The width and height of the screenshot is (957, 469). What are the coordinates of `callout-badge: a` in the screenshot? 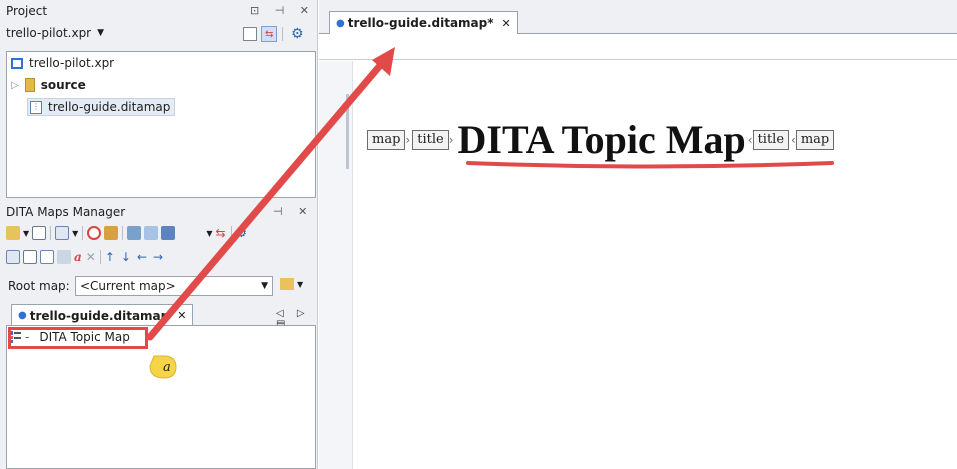 It's located at (164, 368).